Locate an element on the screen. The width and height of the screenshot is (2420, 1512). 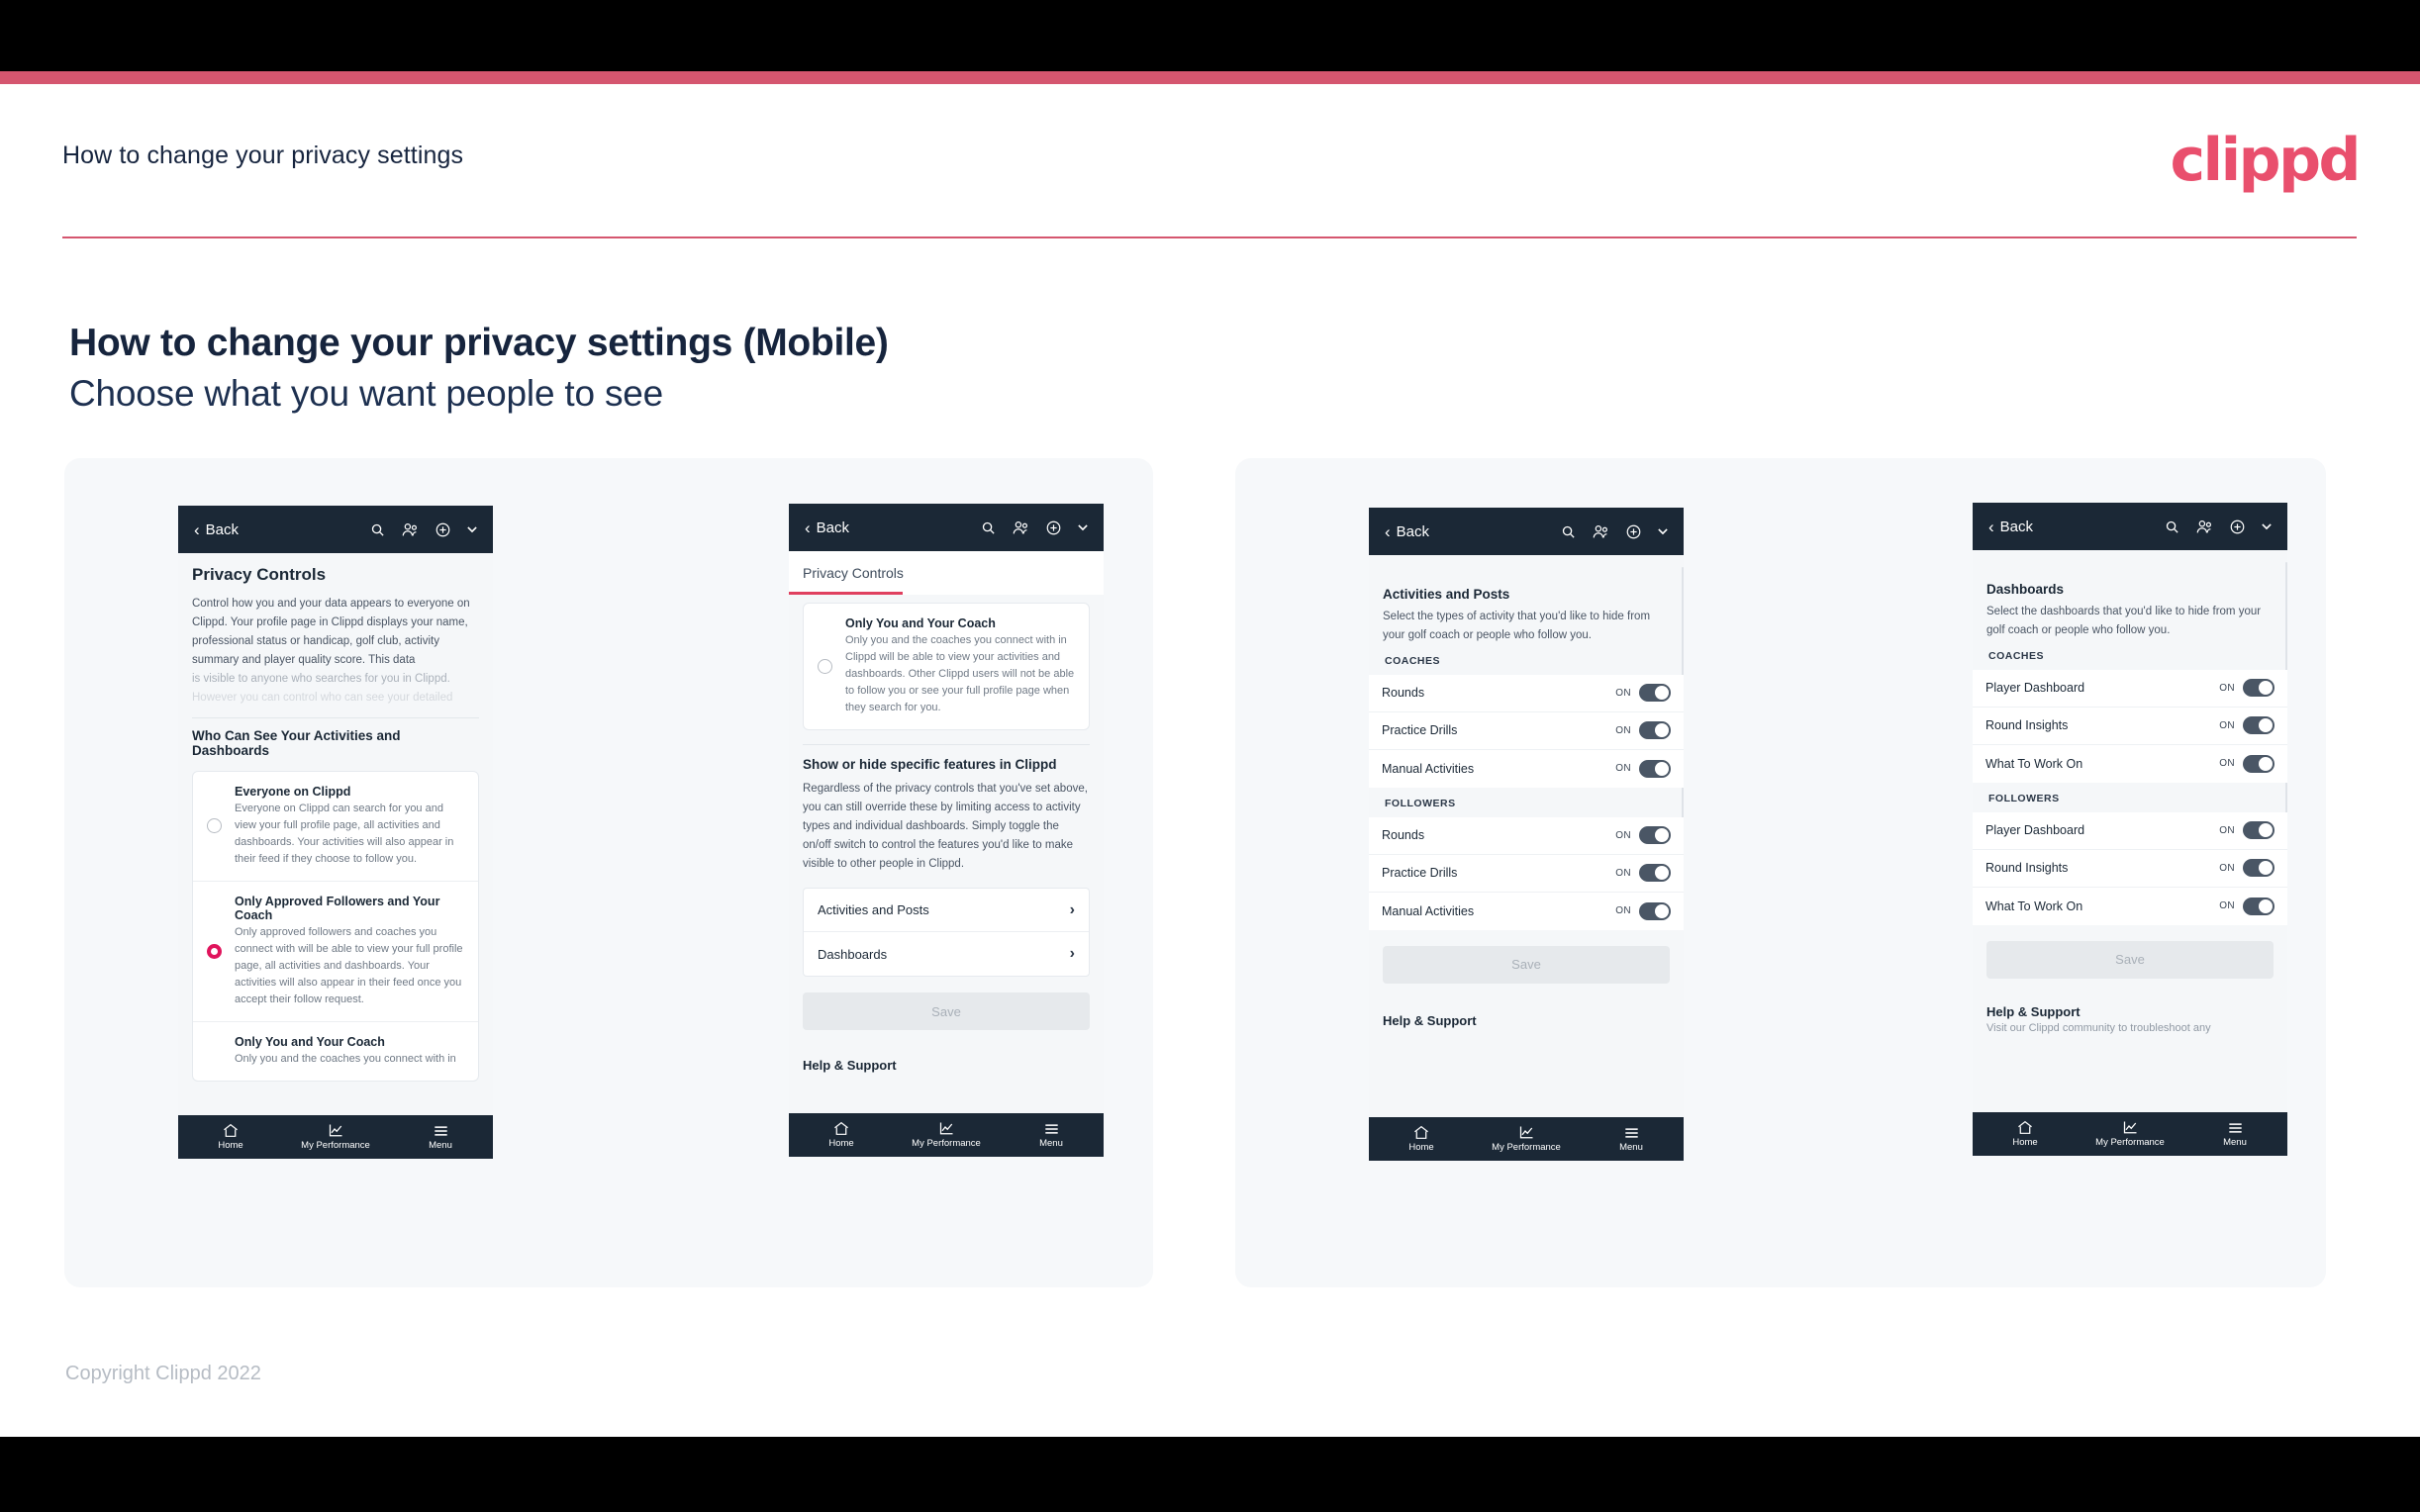
option-title: Only Approved Followers and Your Coach is located at coordinates (337, 908).